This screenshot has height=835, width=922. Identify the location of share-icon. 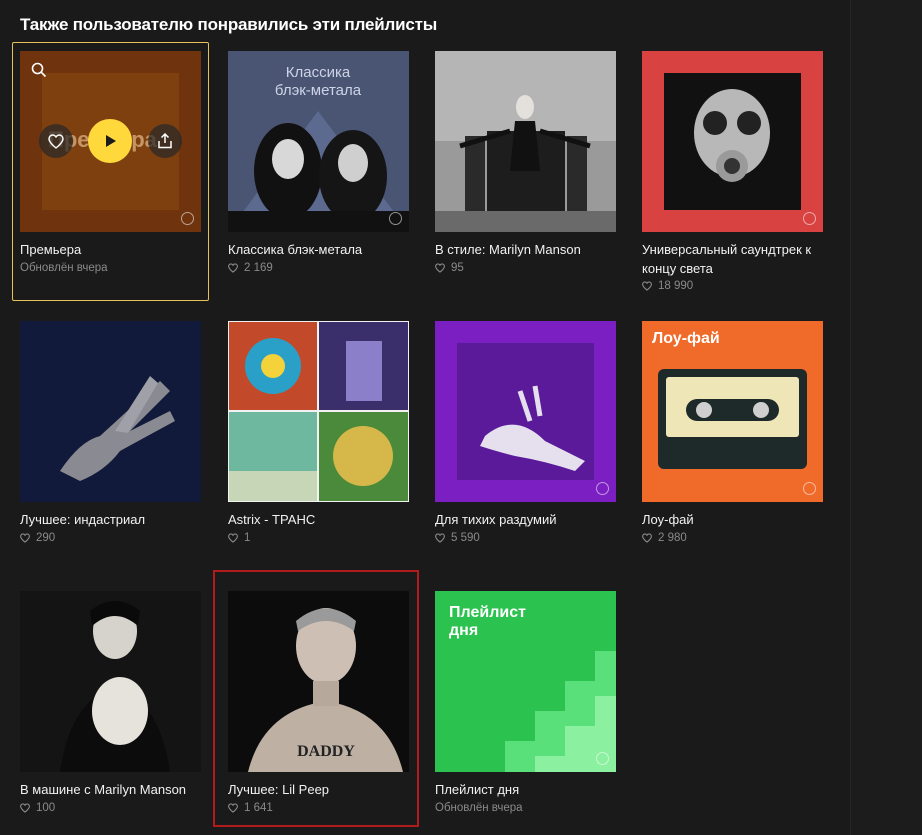
(165, 141).